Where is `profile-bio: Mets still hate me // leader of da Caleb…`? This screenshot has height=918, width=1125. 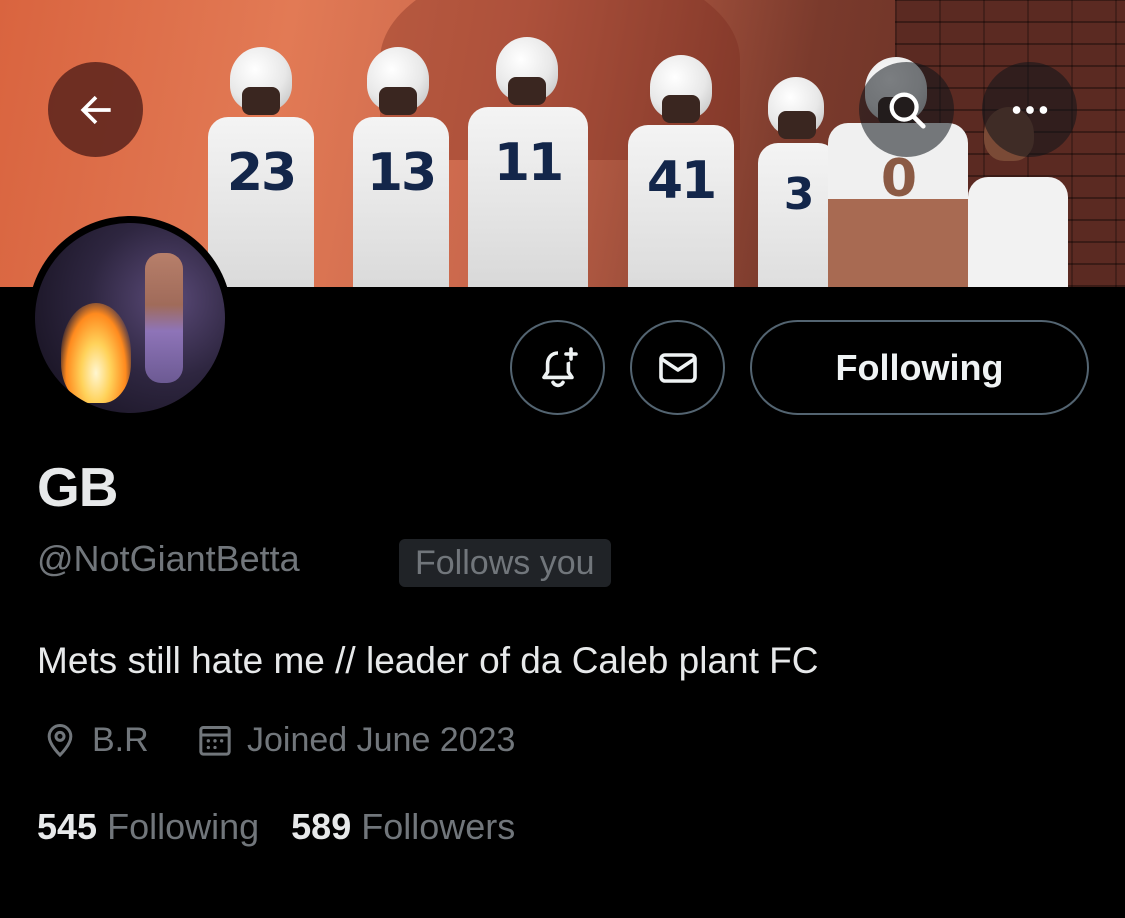 profile-bio: Mets still hate me // leader of da Caleb… is located at coordinates (428, 660).